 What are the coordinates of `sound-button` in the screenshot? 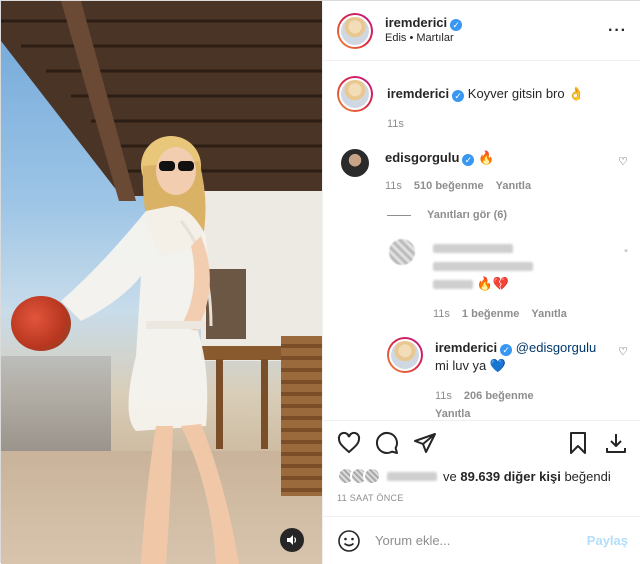 It's located at (292, 540).